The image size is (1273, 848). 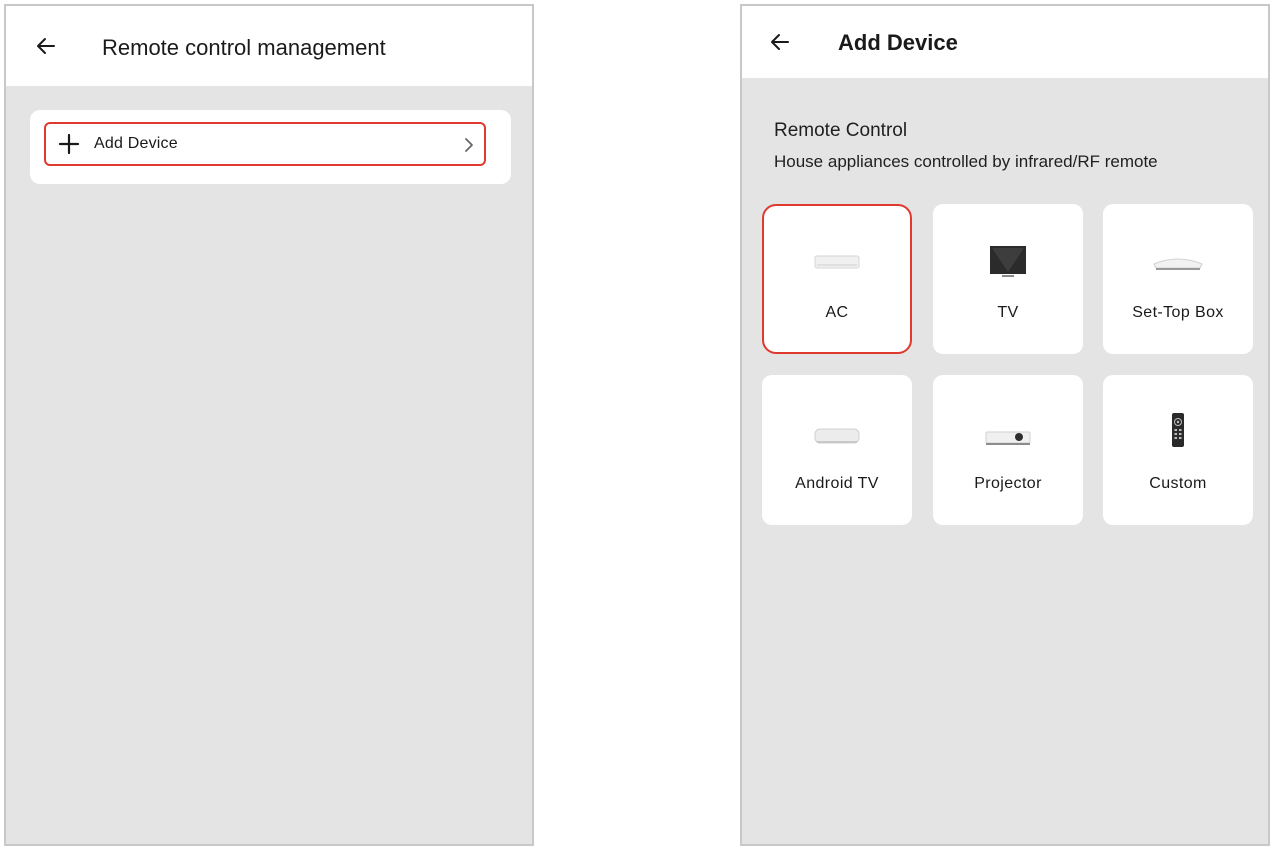 I want to click on device-label: Android TV, so click(x=837, y=483).